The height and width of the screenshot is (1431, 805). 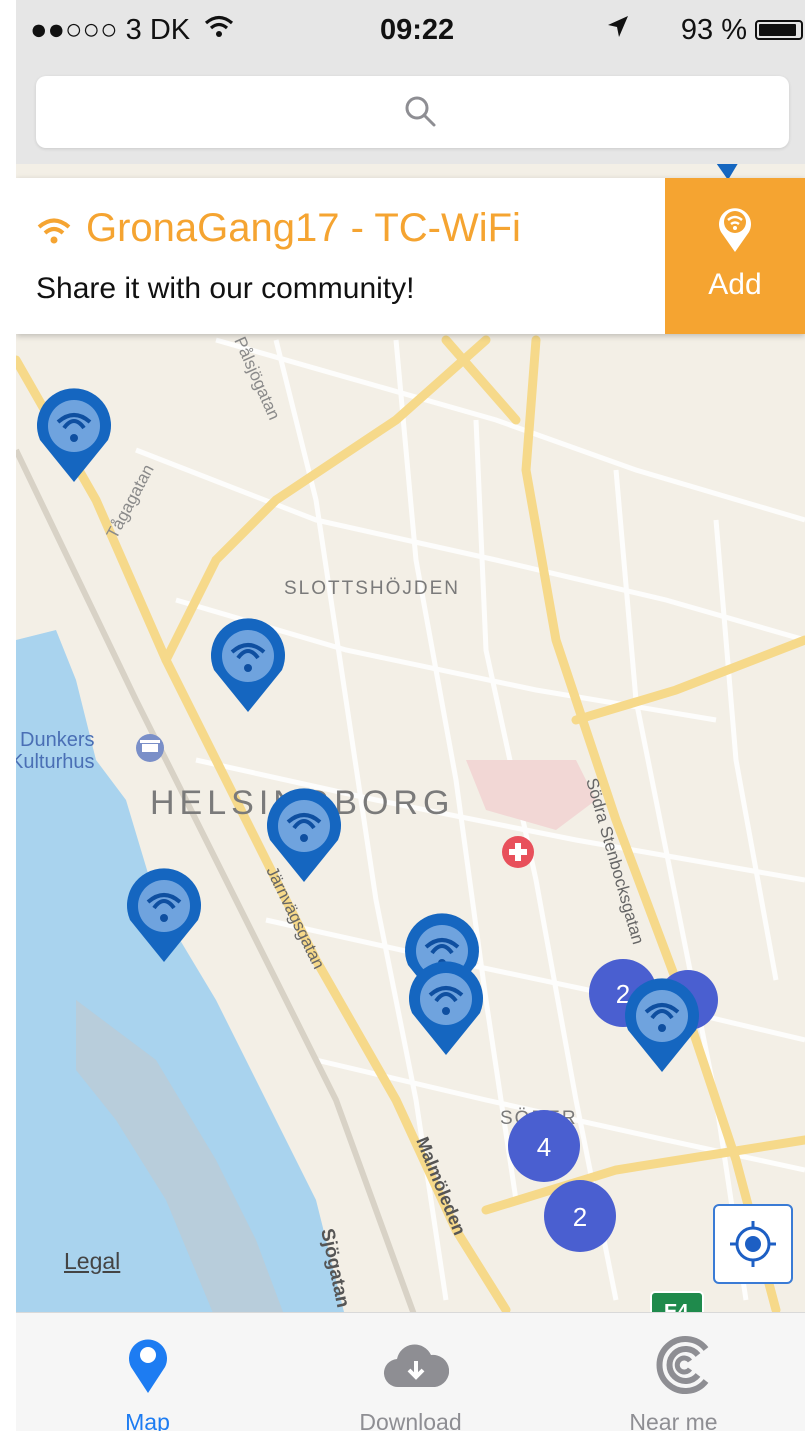 I want to click on svg-text: 2, so click(x=580, y=1217).